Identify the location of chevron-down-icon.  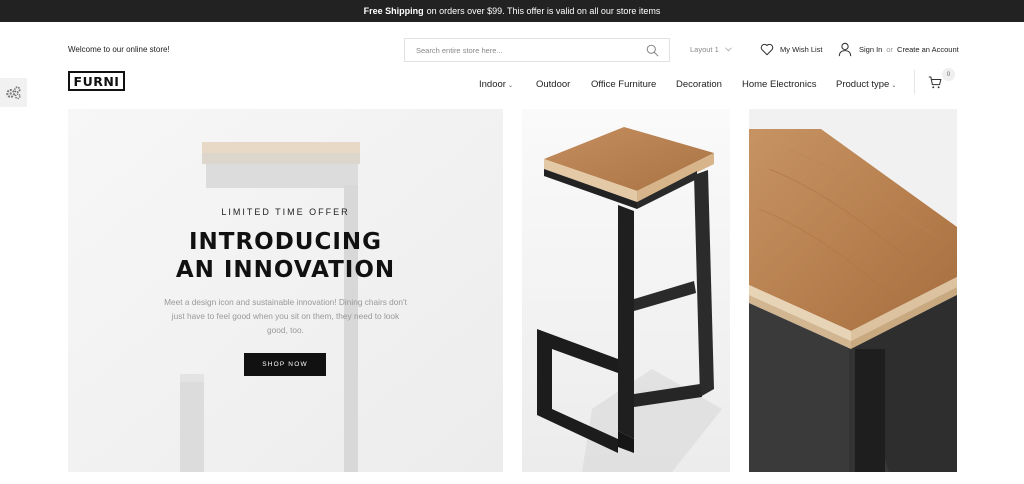
(728, 49).